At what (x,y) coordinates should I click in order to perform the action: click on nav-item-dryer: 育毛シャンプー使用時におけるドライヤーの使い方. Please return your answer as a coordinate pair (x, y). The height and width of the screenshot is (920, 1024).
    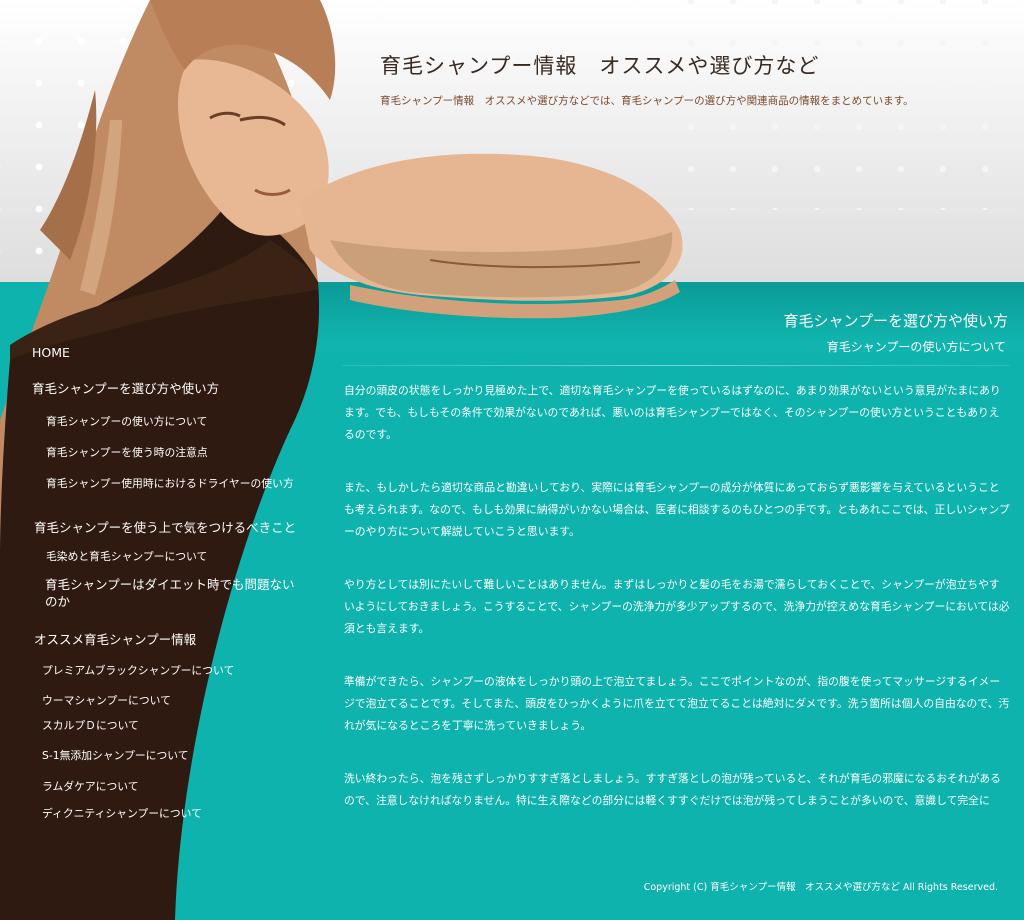
    Looking at the image, I should click on (170, 483).